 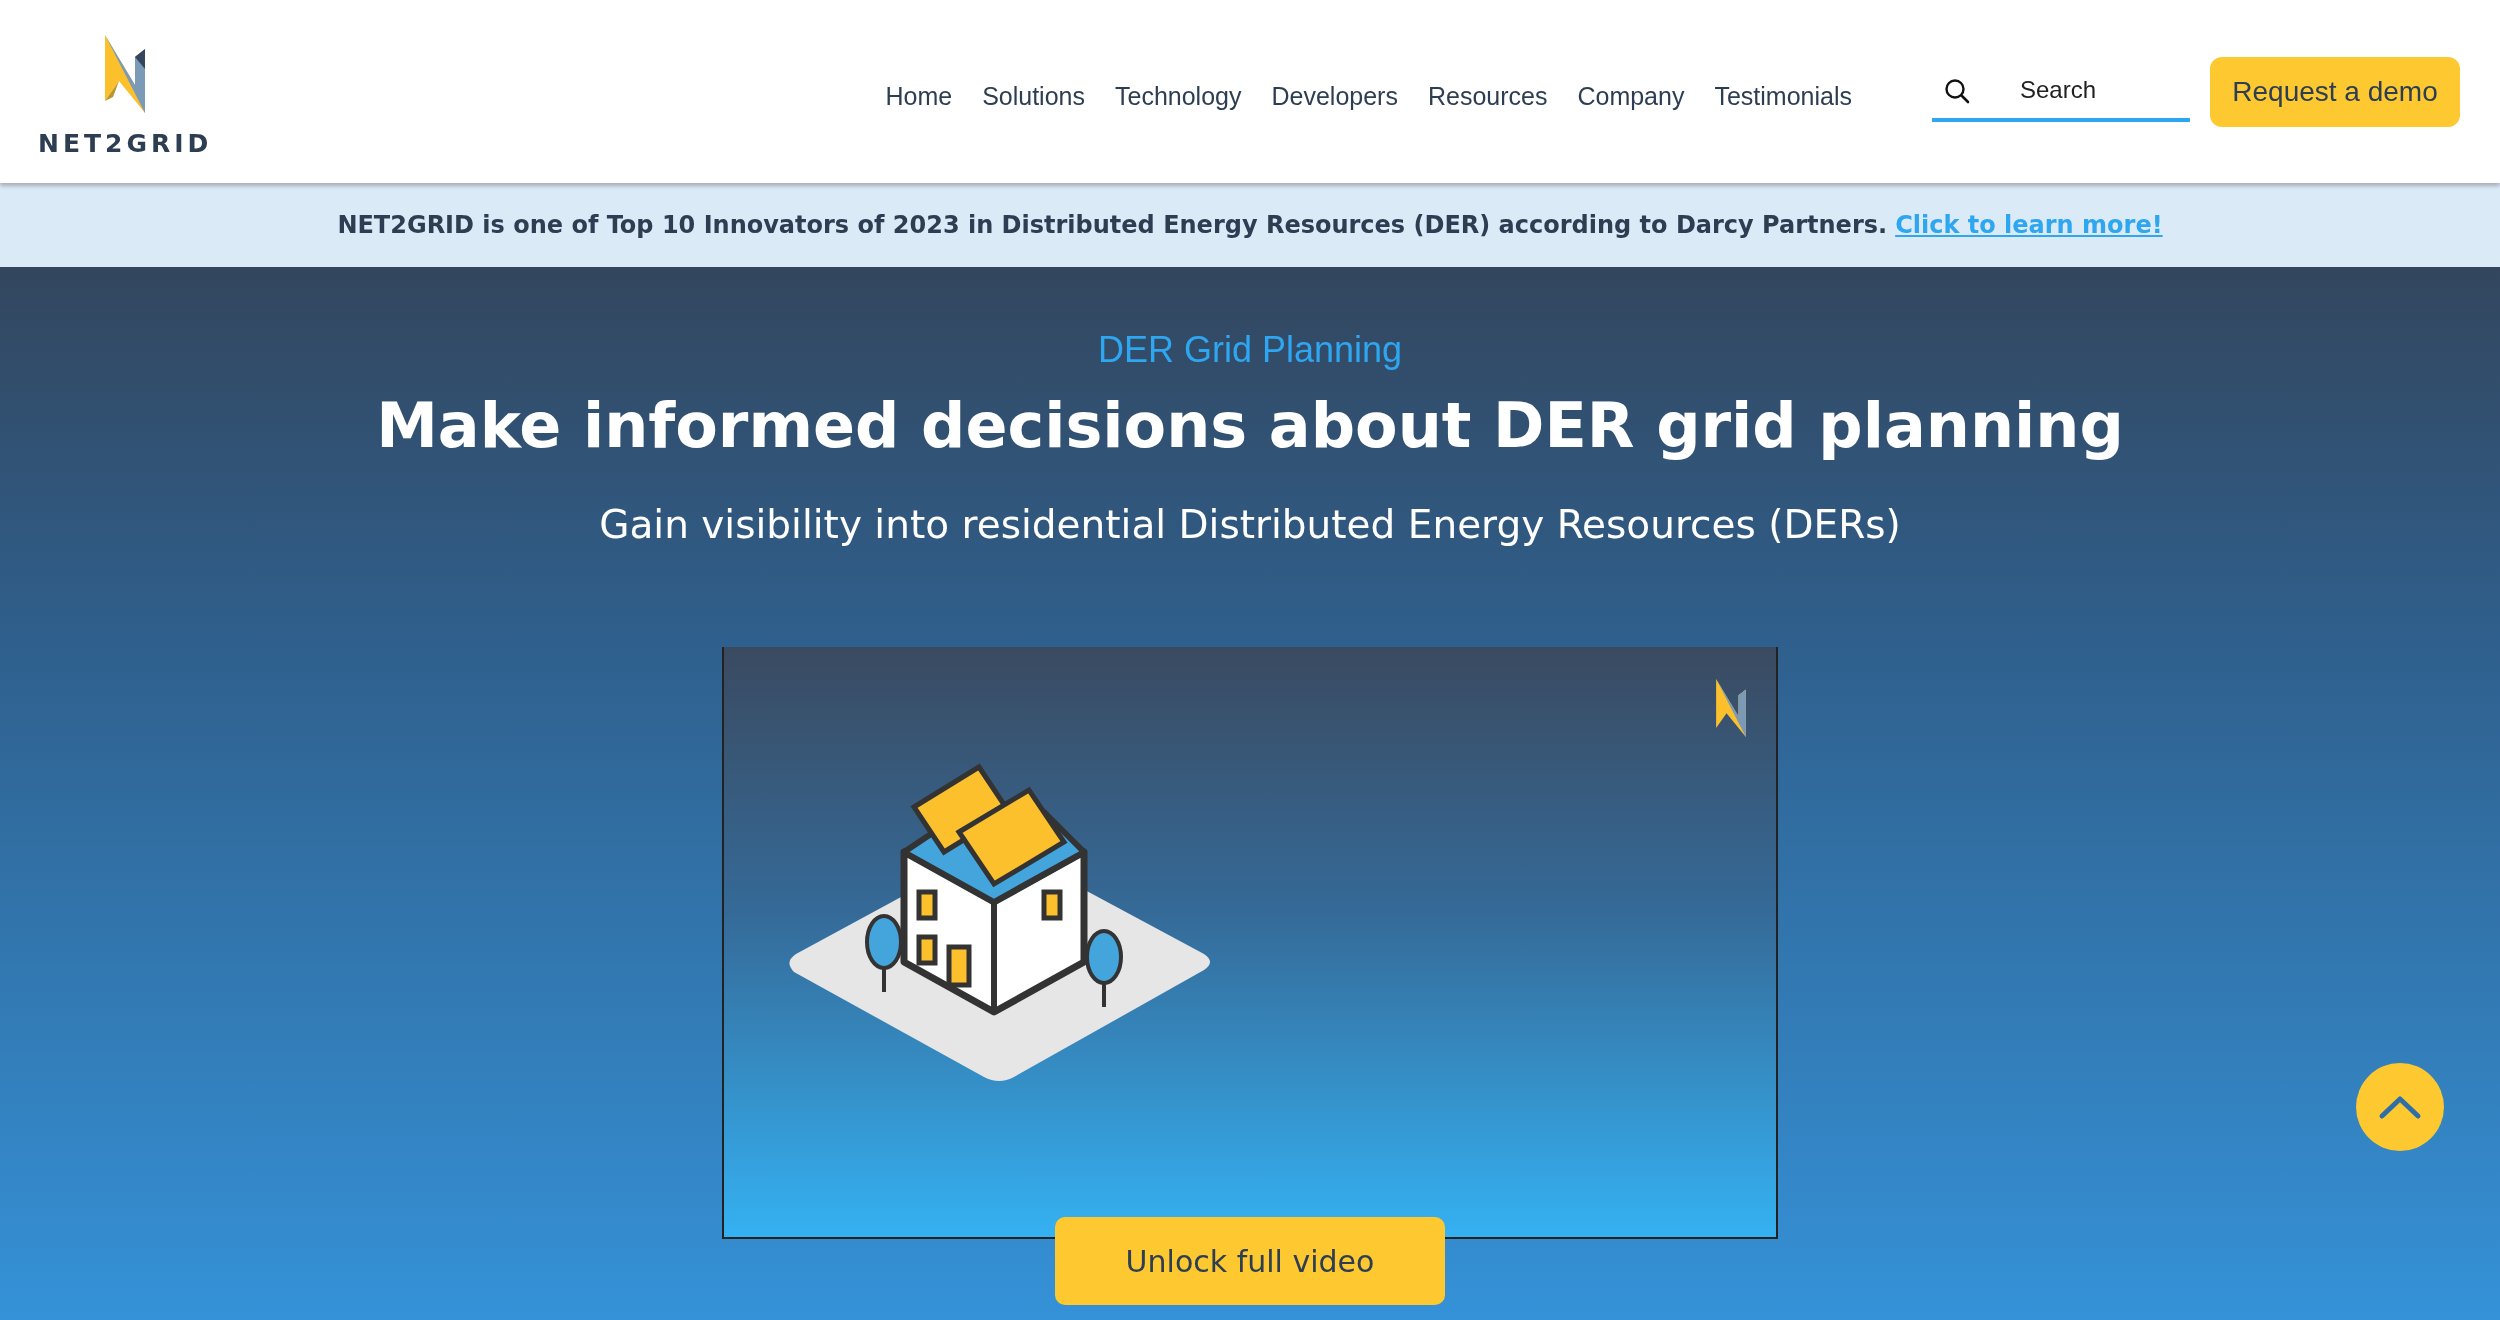 What do you see at coordinates (1631, 96) in the screenshot?
I see `nav-link: Company` at bounding box center [1631, 96].